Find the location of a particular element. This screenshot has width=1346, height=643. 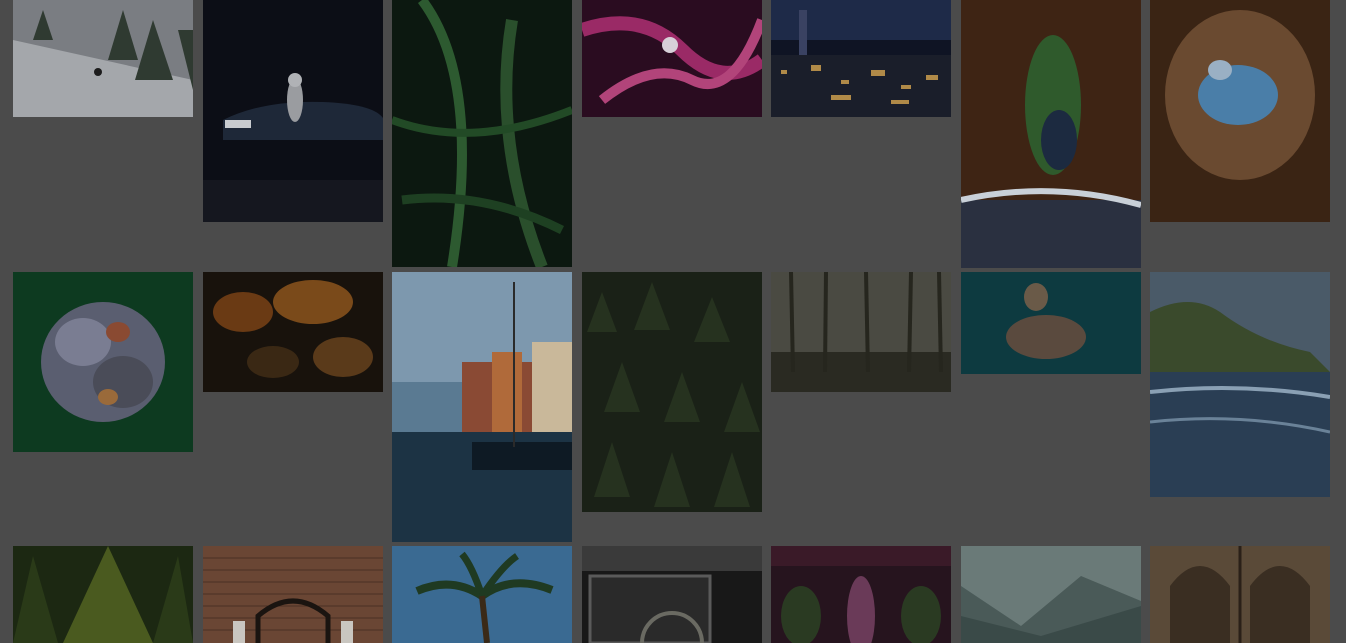

photo-aerial-island-turquoise is located at coordinates (1051, 323).